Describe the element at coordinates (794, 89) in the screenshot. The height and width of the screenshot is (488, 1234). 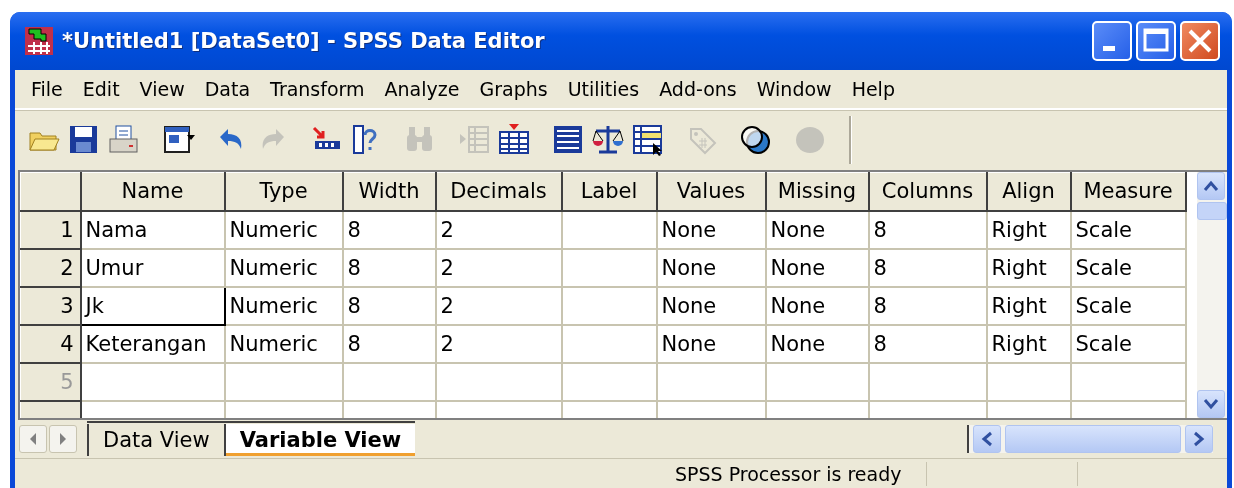
I see `menu-item: Window` at that location.